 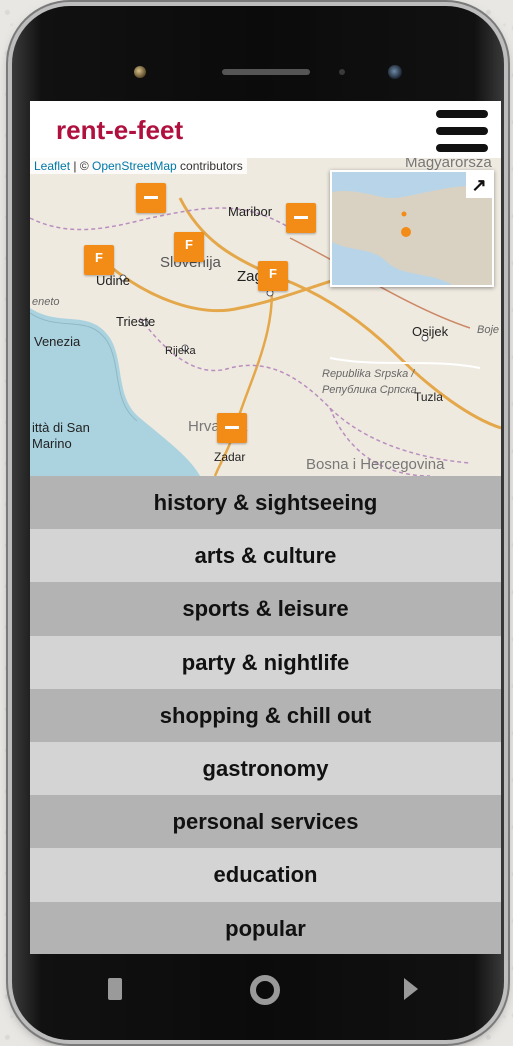 I want to click on proximity-sensor, so click(x=140, y=72).